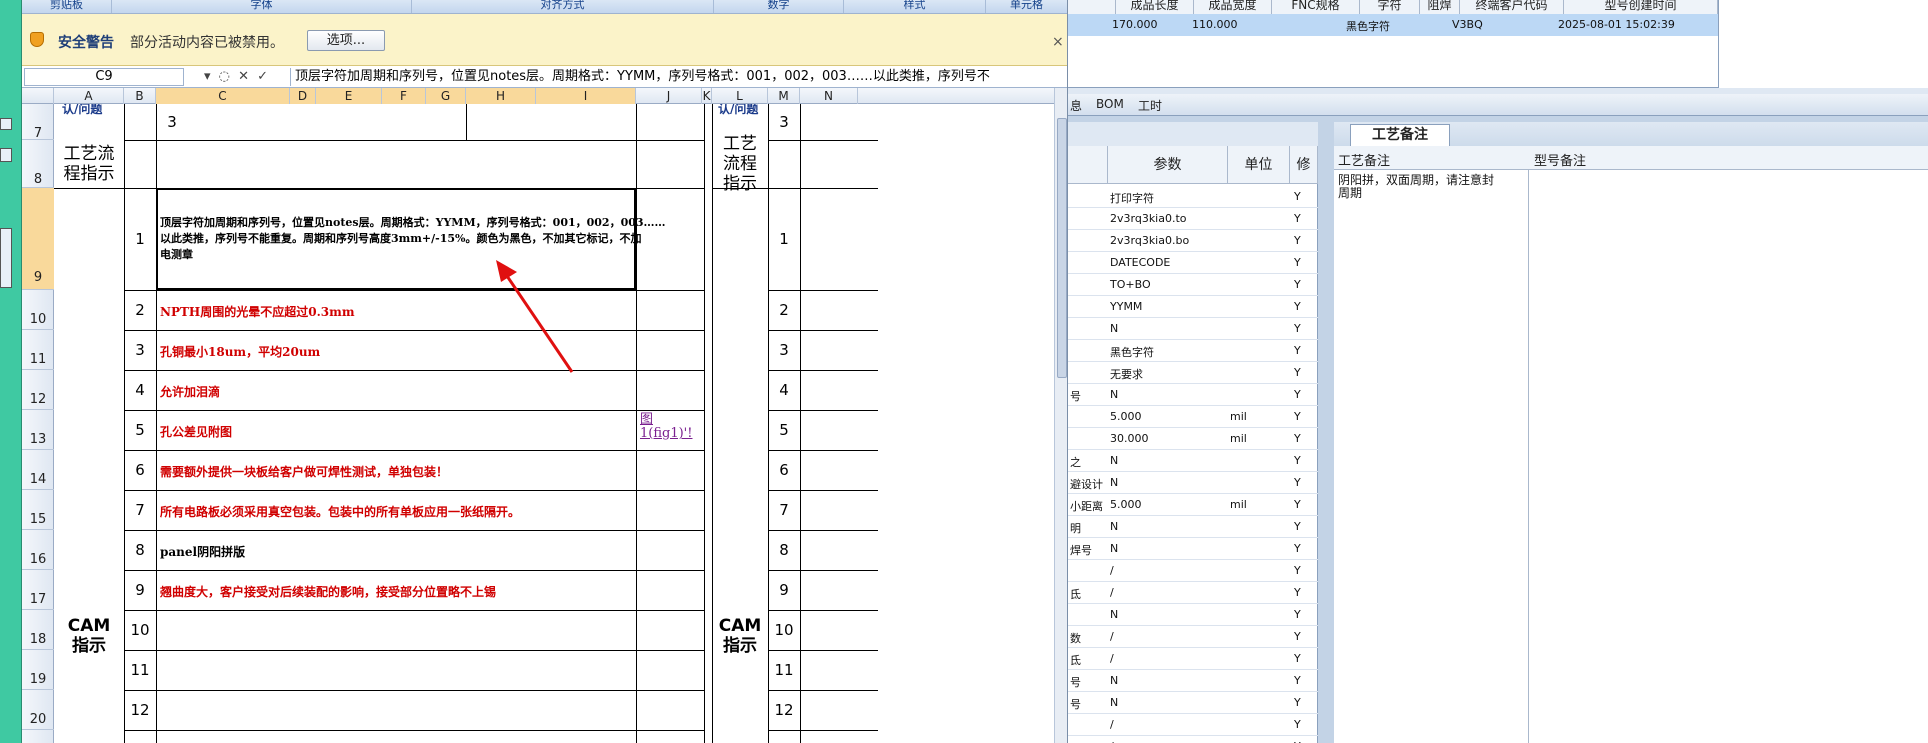 The height and width of the screenshot is (743, 1928). Describe the element at coordinates (1193, 549) in the screenshot. I see `param-row: 焊号 N Y` at that location.